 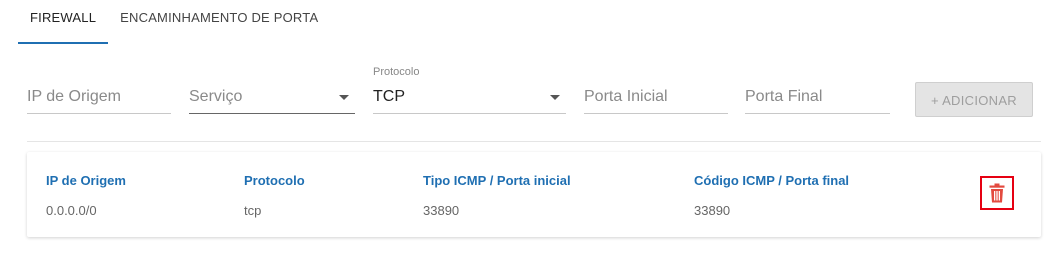 What do you see at coordinates (253, 210) in the screenshot?
I see `rule-value-protocolo: tcp` at bounding box center [253, 210].